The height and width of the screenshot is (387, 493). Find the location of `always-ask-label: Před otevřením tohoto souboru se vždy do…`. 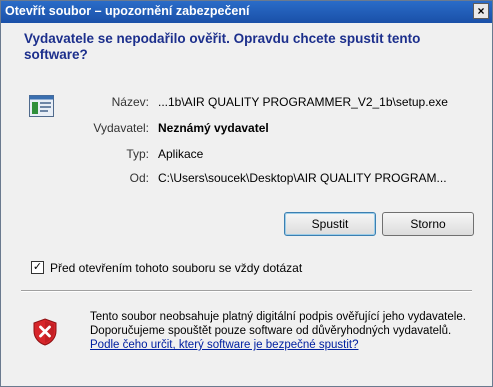

always-ask-label: Před otevřením tohoto souboru se vždy do… is located at coordinates (176, 268).